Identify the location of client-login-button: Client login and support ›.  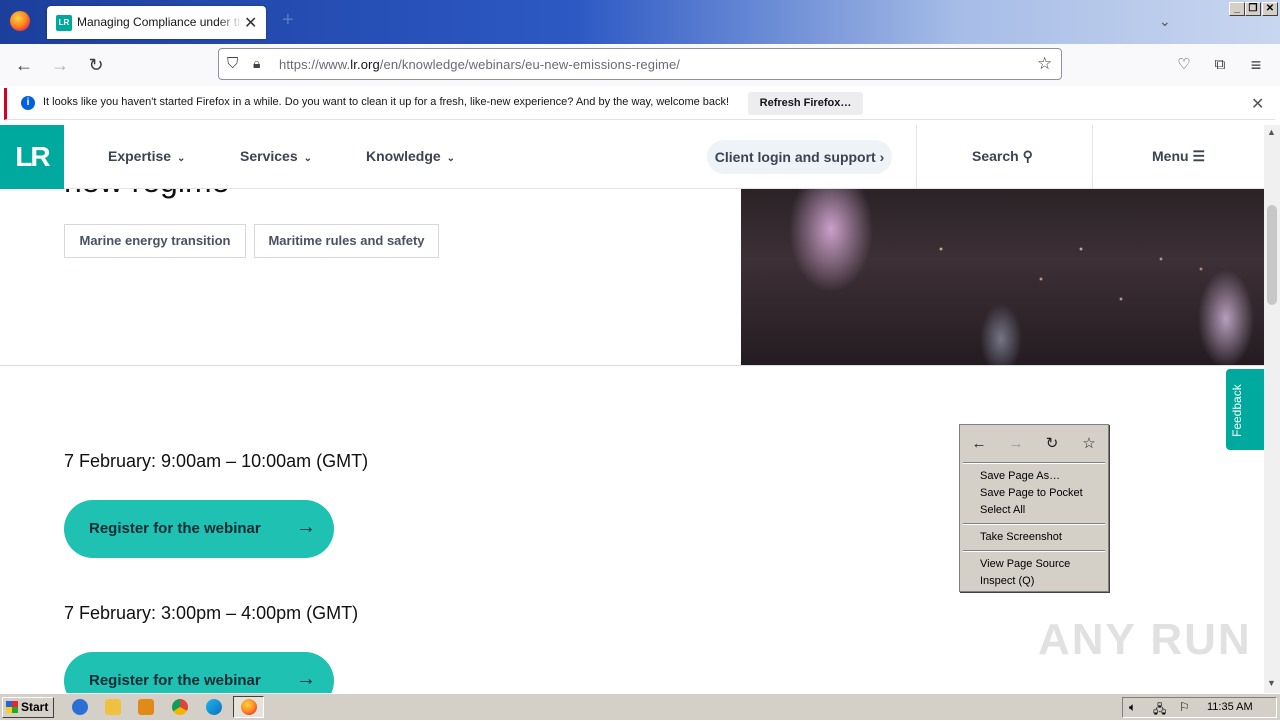
(799, 157).